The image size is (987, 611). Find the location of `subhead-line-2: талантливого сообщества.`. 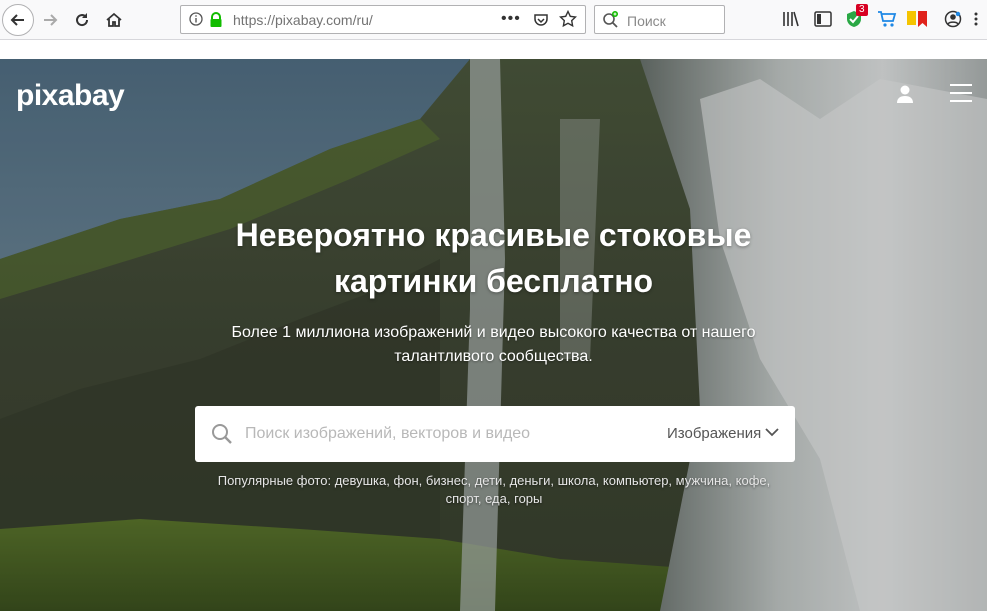

subhead-line-2: талантливого сообщества. is located at coordinates (493, 356).